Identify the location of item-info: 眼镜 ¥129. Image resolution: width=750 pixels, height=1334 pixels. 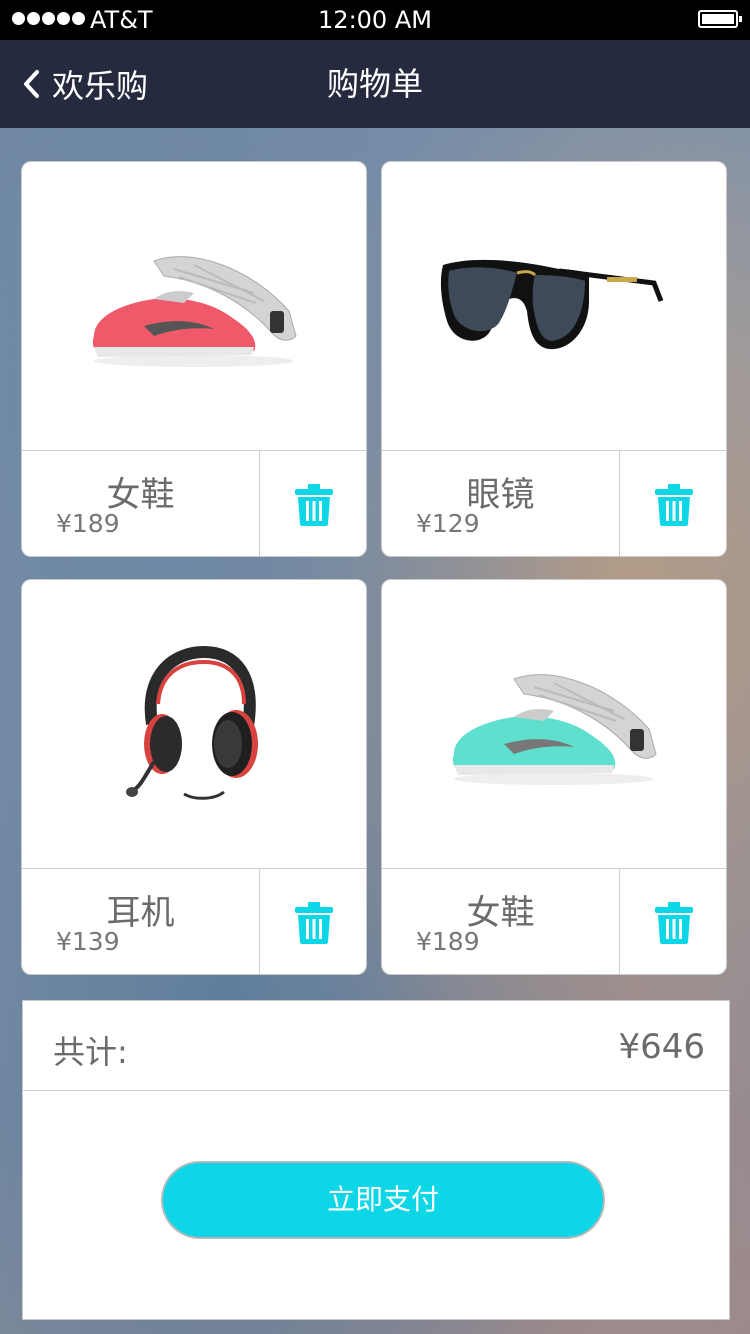
(501, 503).